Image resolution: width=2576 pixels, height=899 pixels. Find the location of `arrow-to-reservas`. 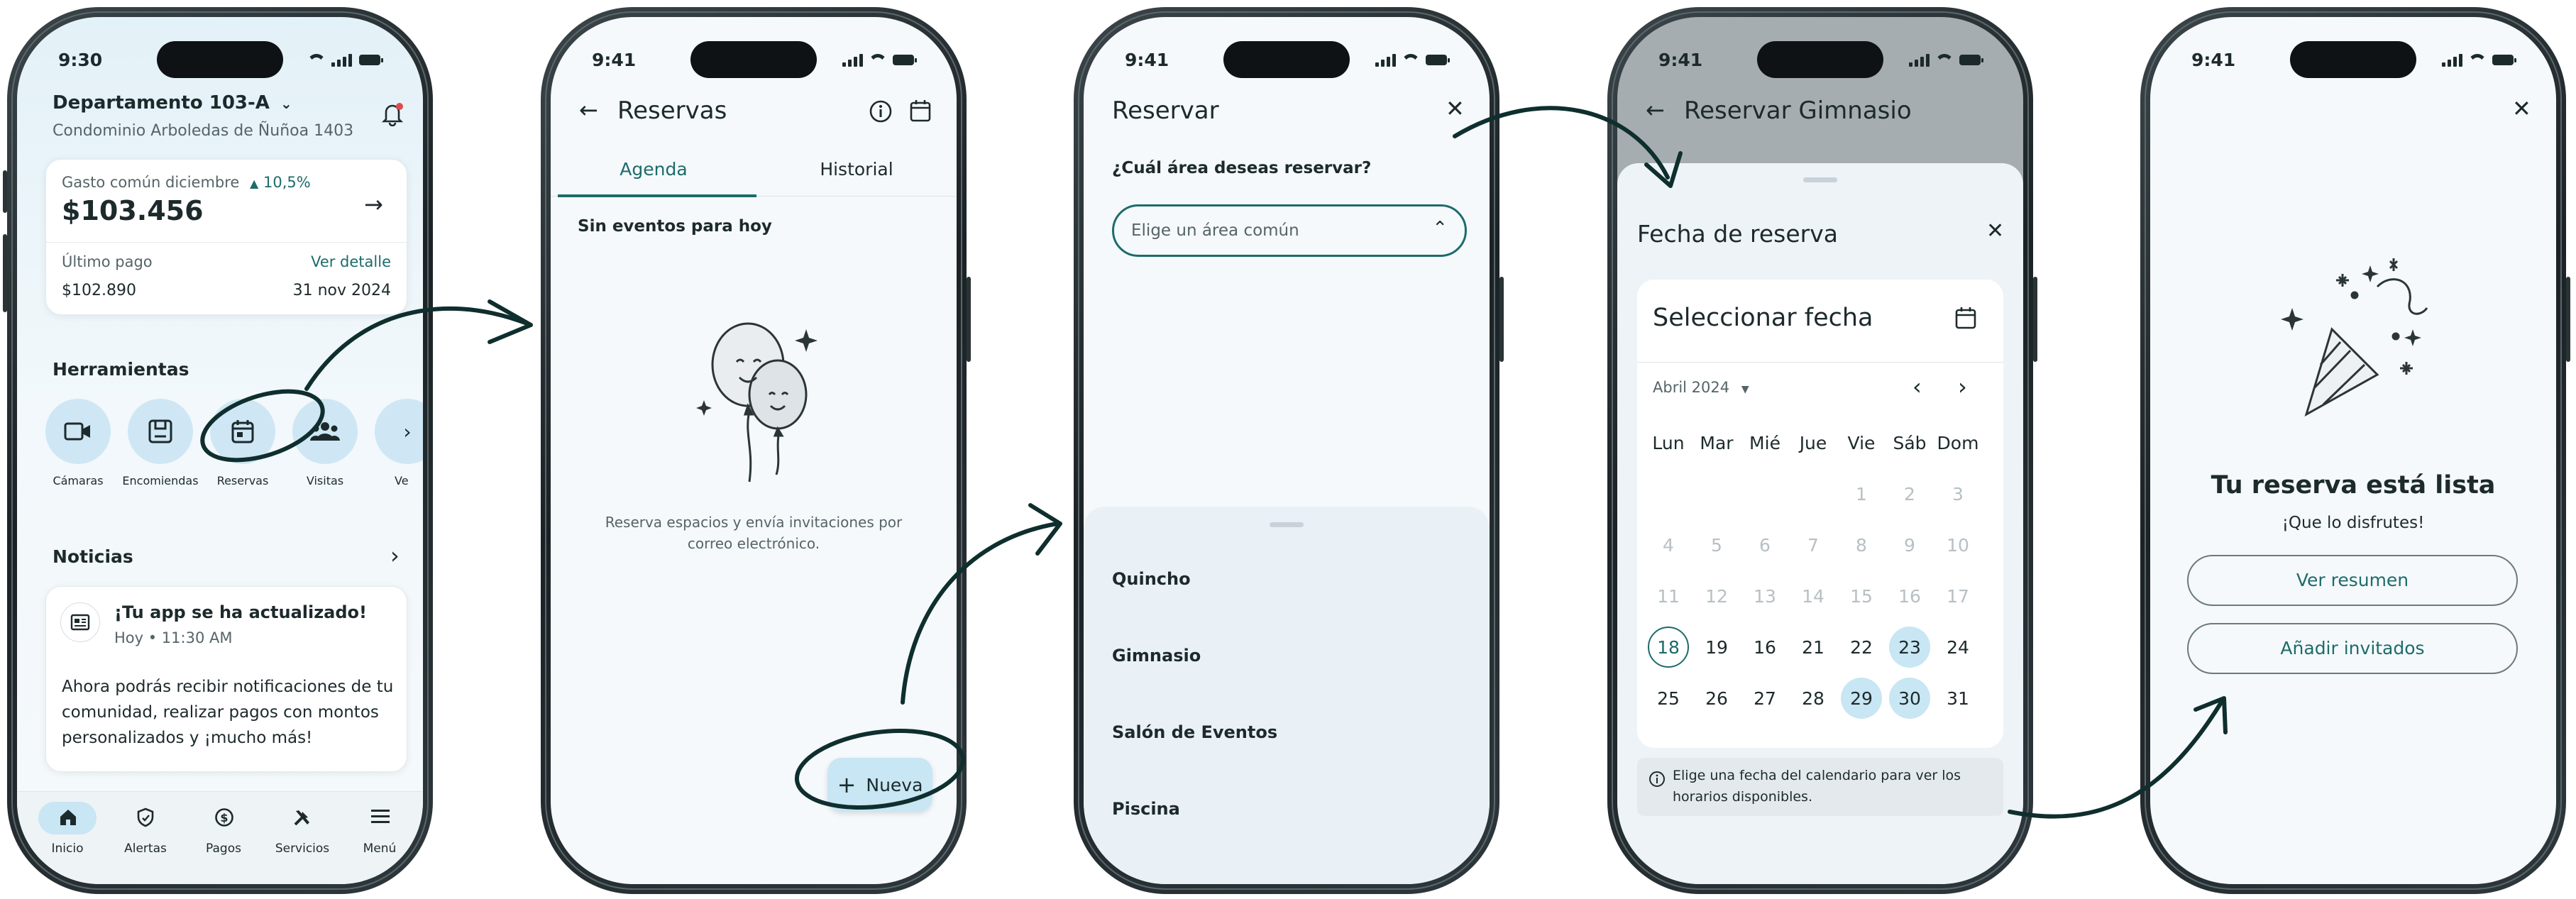

arrow-to-reservas is located at coordinates (415, 348).